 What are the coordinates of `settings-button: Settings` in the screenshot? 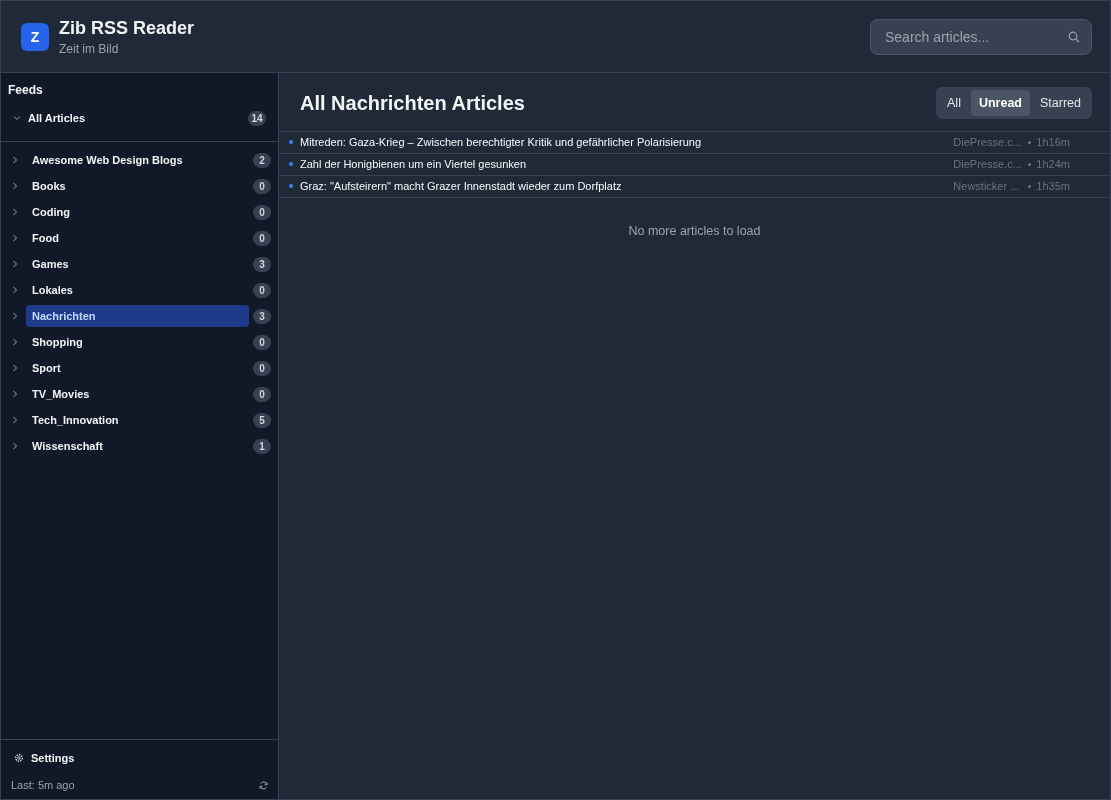 It's located at (139, 758).